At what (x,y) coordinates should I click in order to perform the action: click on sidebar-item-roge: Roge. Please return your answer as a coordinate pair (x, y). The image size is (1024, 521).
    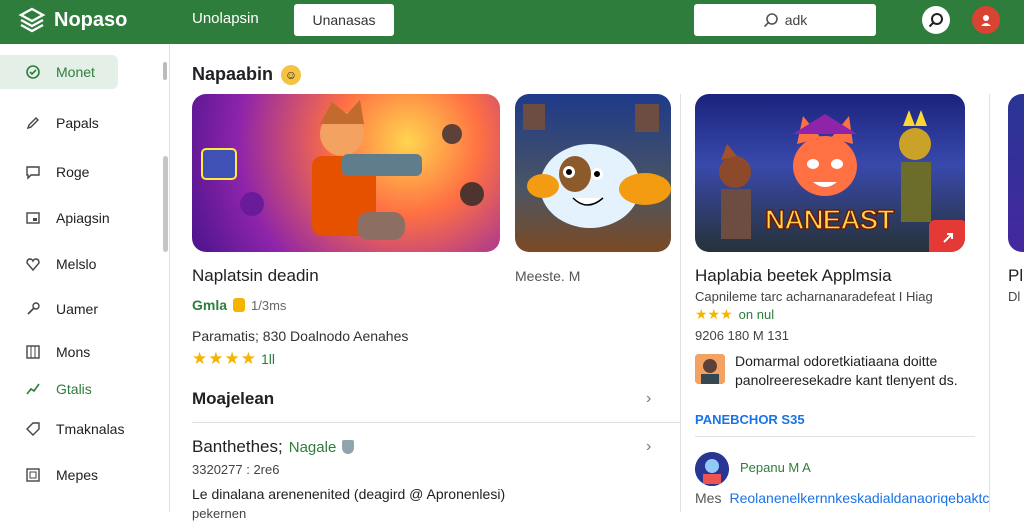
    Looking at the image, I should click on (56, 172).